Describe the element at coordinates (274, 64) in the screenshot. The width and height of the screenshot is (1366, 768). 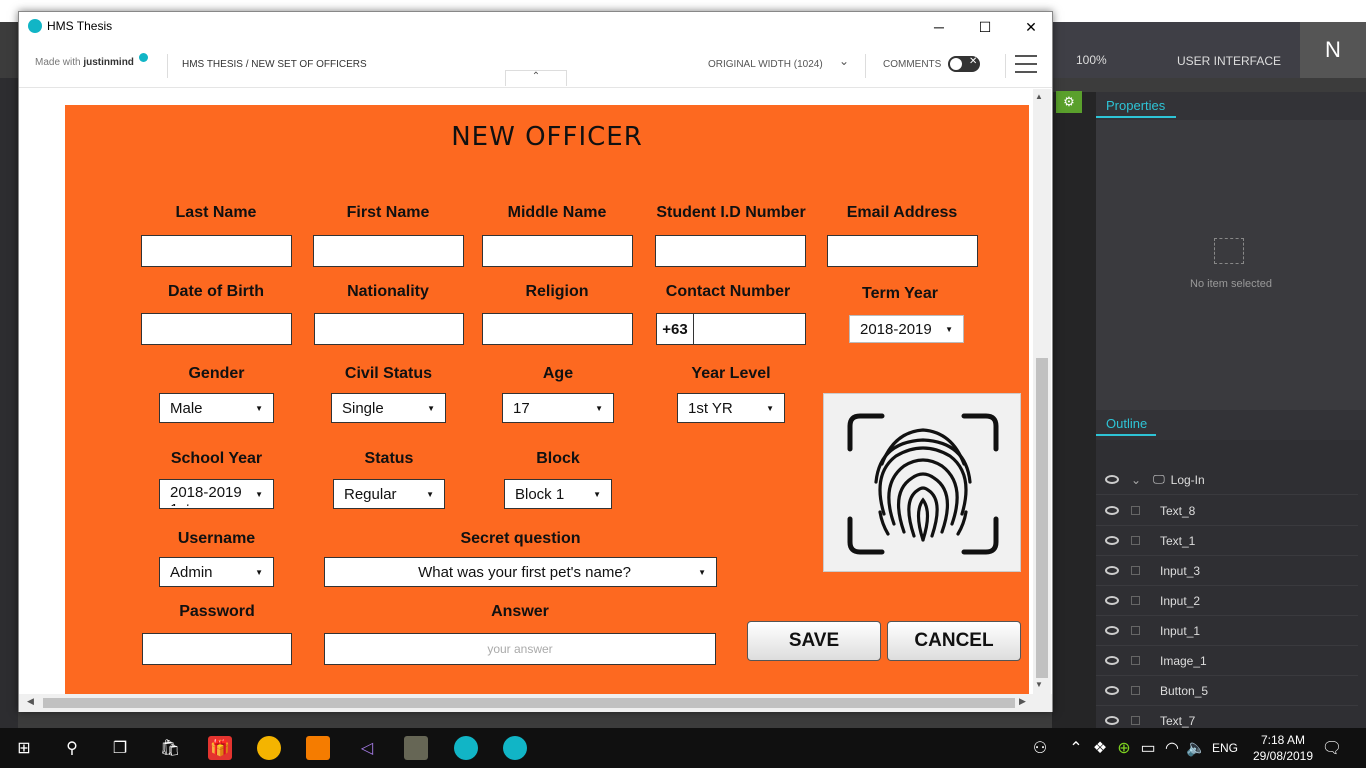
I see `breadcrumb: HMS THESIS / NEW SET OF OFFICERS` at that location.